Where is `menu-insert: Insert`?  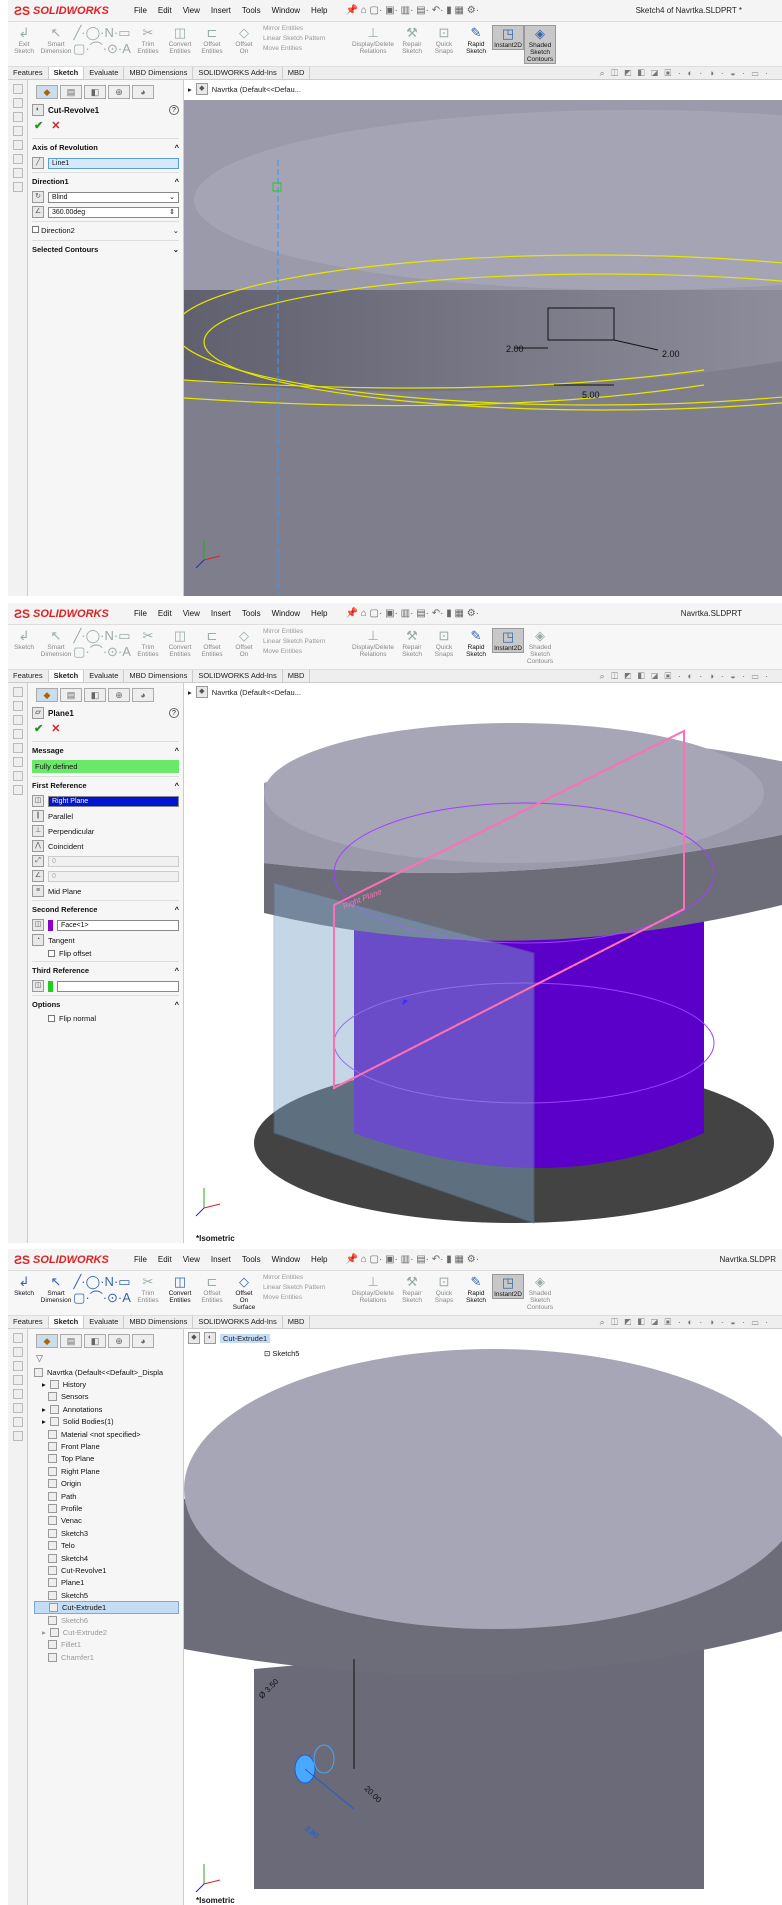 menu-insert: Insert is located at coordinates (221, 613).